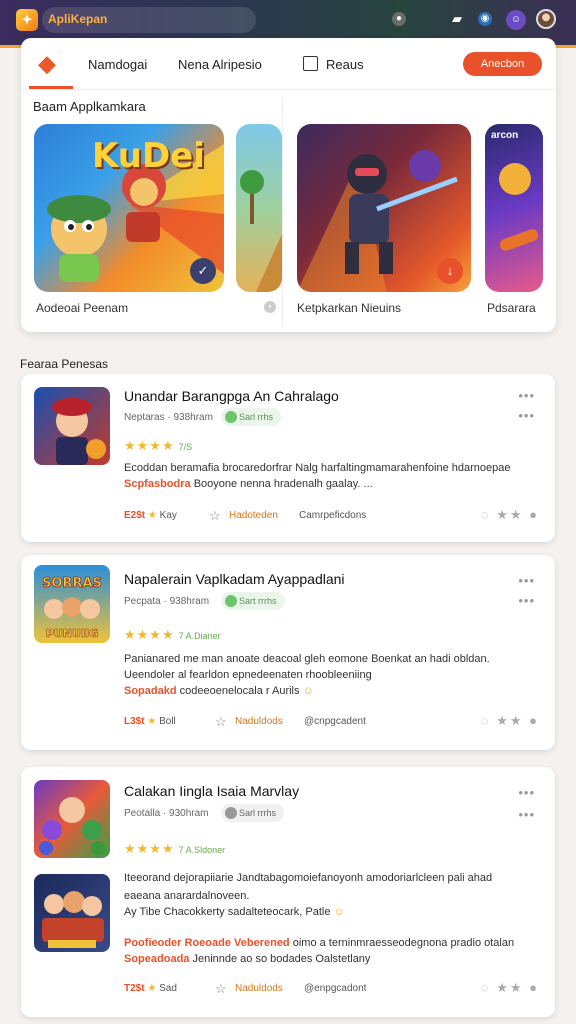 This screenshot has height=1024, width=576. What do you see at coordinates (505, 135) in the screenshot?
I see `featured-art-title: arcon` at bounding box center [505, 135].